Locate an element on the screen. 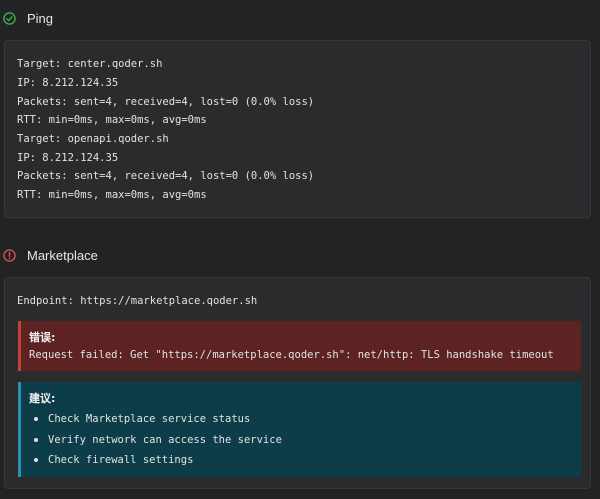 The width and height of the screenshot is (600, 499). list-item: Verify network can access the service is located at coordinates (158, 440).